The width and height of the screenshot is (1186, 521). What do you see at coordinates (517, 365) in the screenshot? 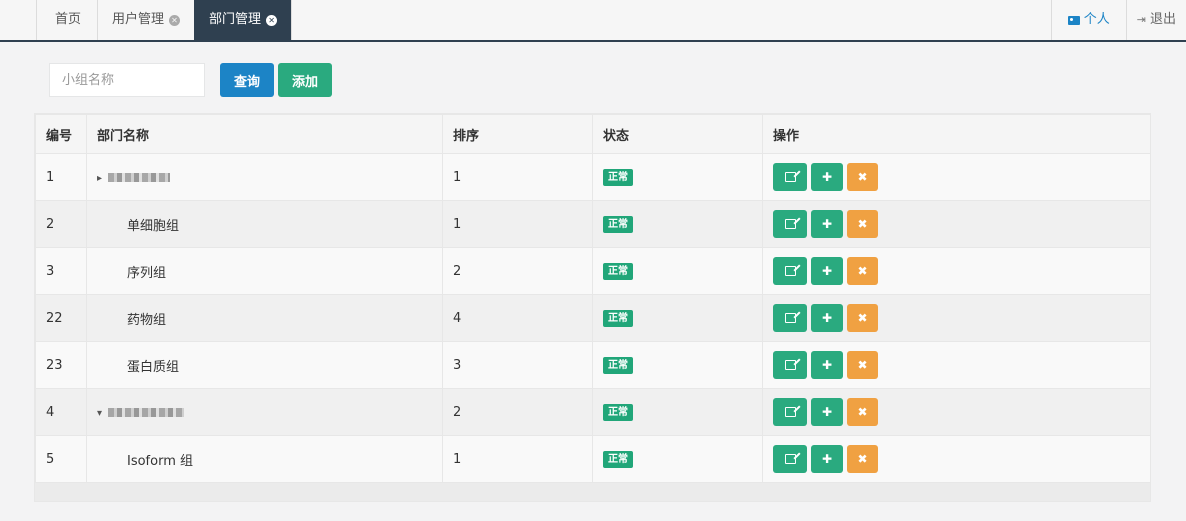
I see `cell-sort: 3` at bounding box center [517, 365].